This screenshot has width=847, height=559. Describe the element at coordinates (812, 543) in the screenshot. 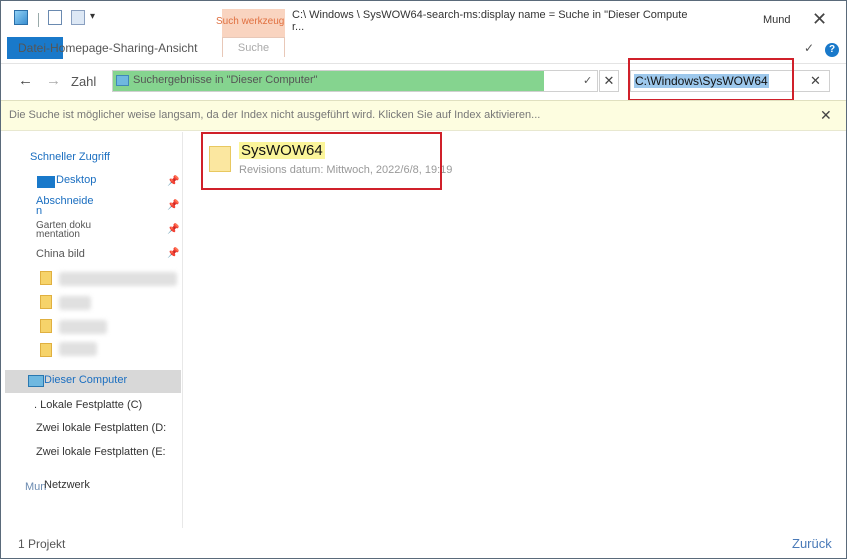

I see `back-link: Zurück` at that location.